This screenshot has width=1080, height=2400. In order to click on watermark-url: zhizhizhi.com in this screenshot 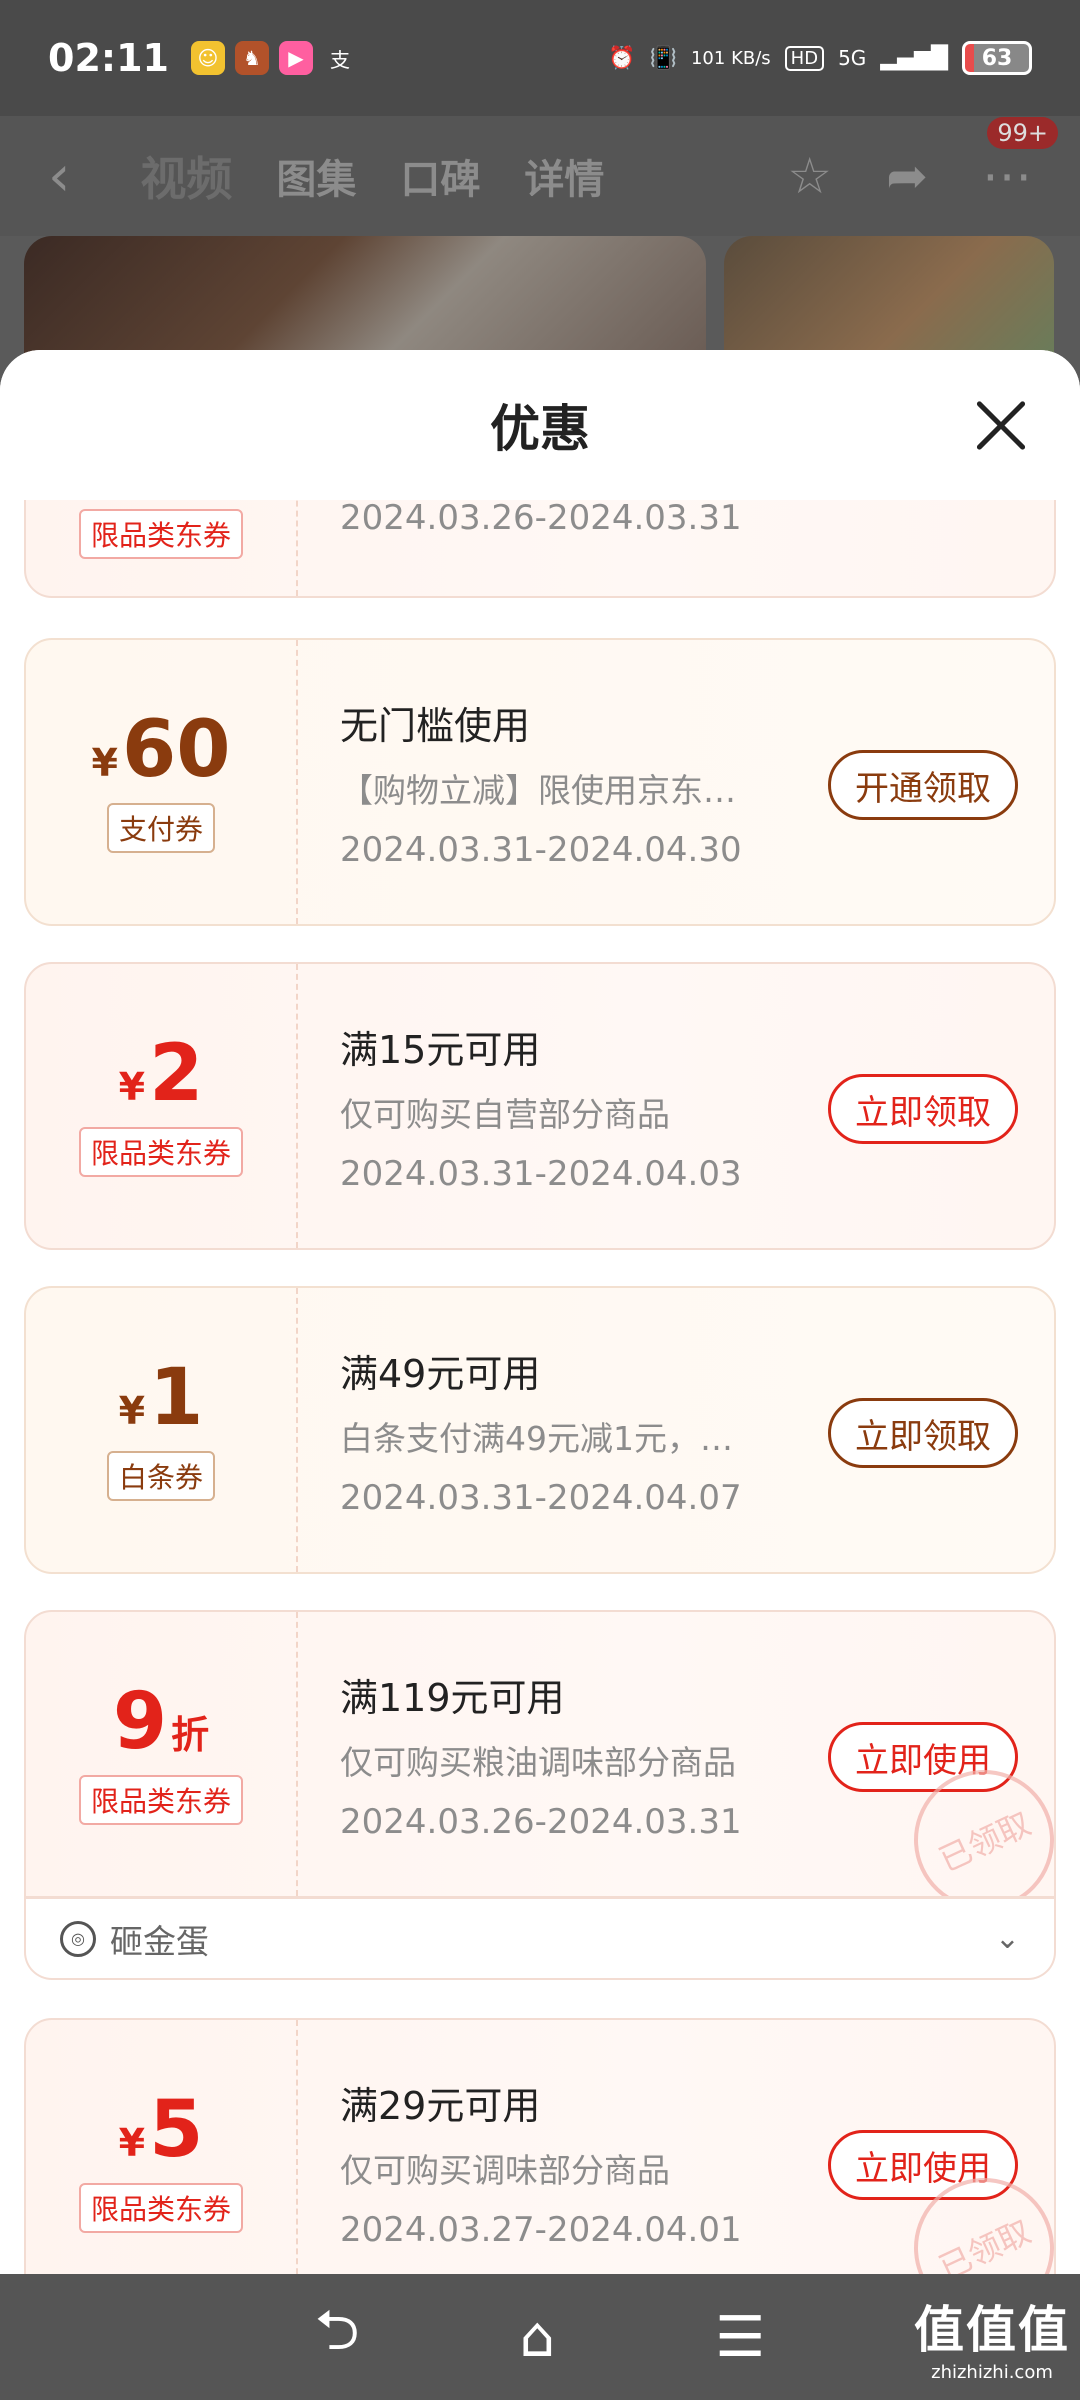, I will do `click(992, 2372)`.